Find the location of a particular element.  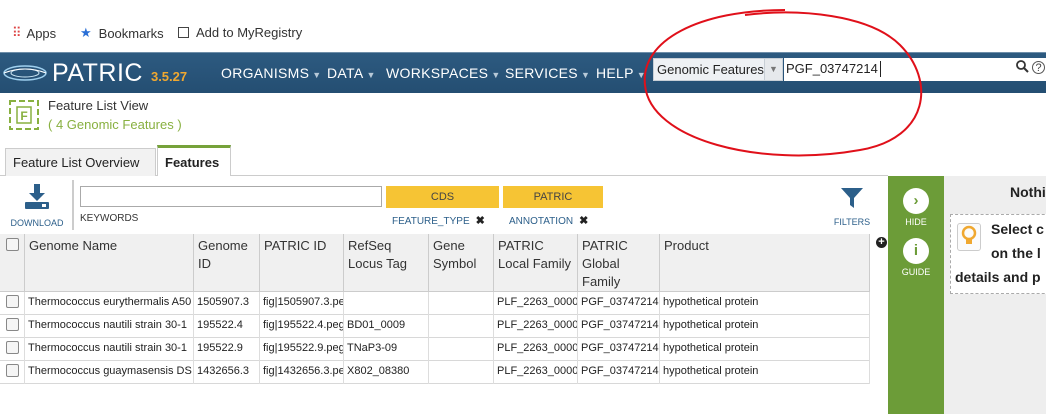

download-button: DOWNLOAD is located at coordinates (37, 206).